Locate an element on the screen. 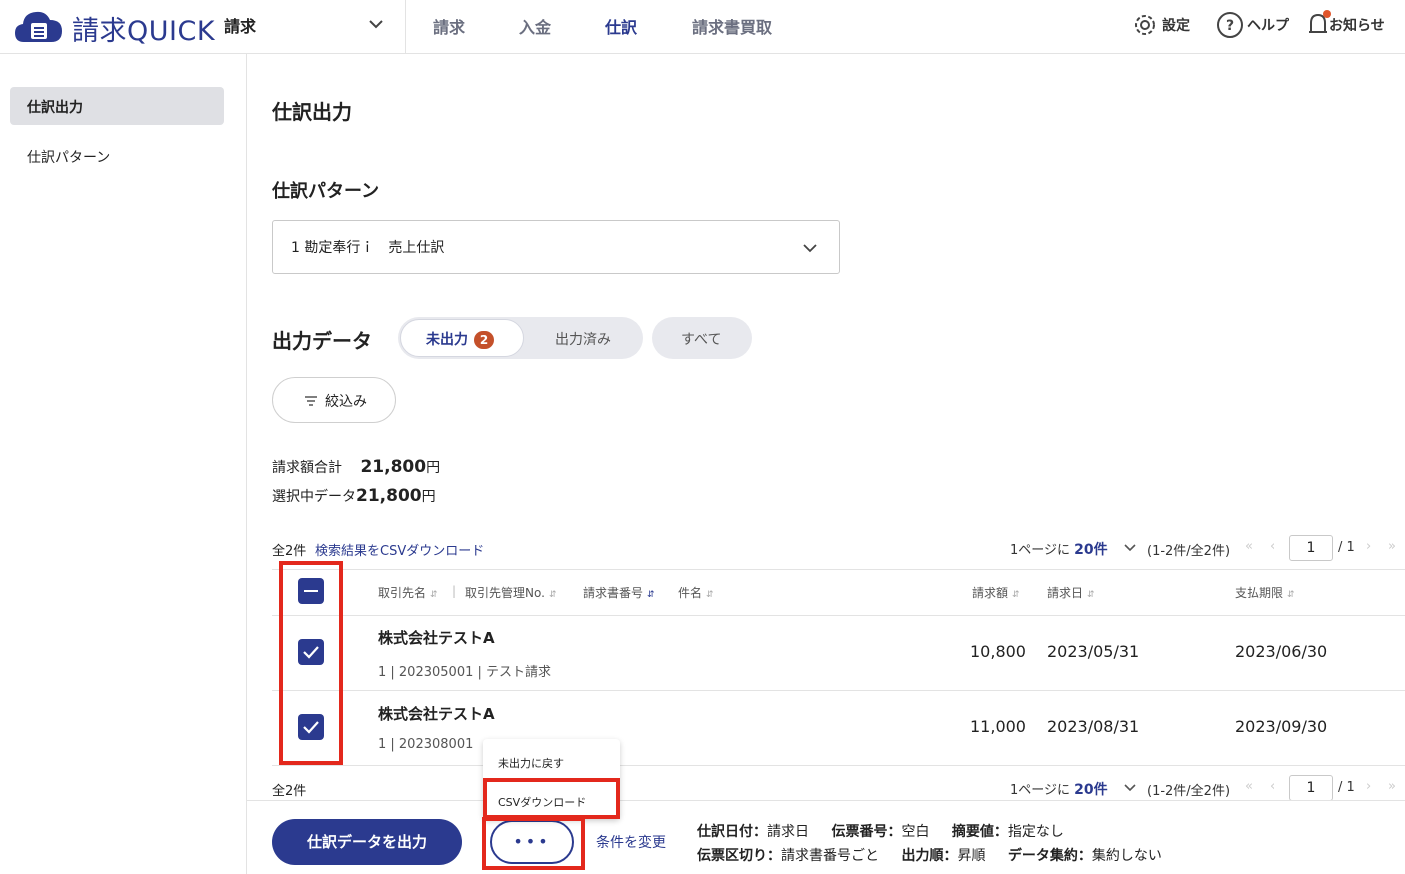  cond-value: 昇順 is located at coordinates (971, 856).